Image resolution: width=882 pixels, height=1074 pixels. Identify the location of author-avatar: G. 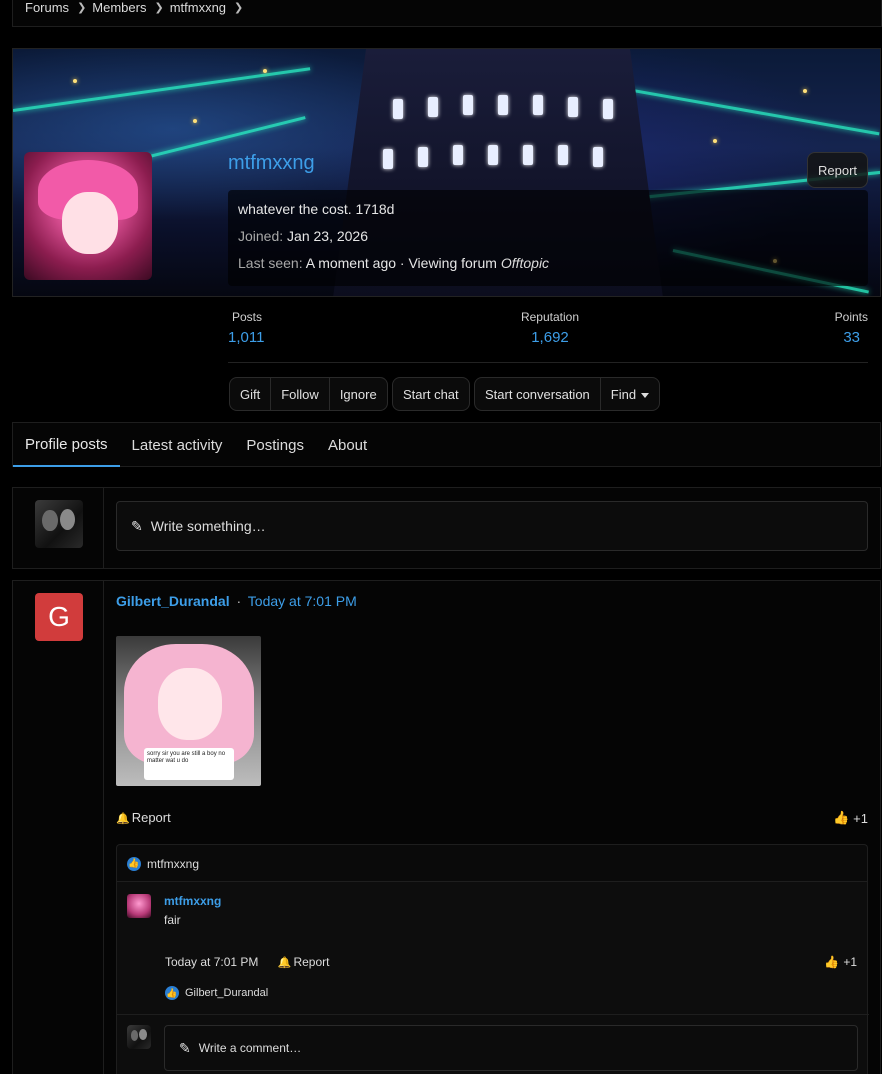
(59, 617).